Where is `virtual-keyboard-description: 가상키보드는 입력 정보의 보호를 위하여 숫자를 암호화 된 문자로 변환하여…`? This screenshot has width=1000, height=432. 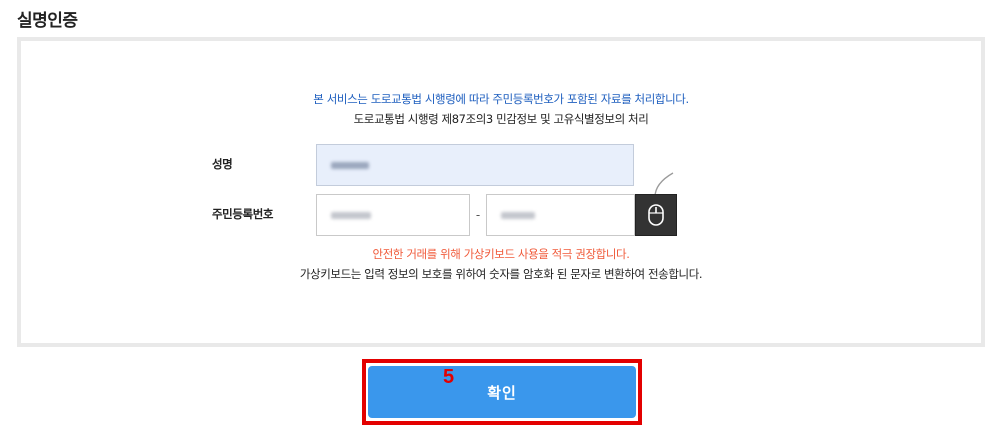 virtual-keyboard-description: 가상키보드는 입력 정보의 보호를 위하여 숫자를 암호화 된 문자로 변환하여… is located at coordinates (501, 274).